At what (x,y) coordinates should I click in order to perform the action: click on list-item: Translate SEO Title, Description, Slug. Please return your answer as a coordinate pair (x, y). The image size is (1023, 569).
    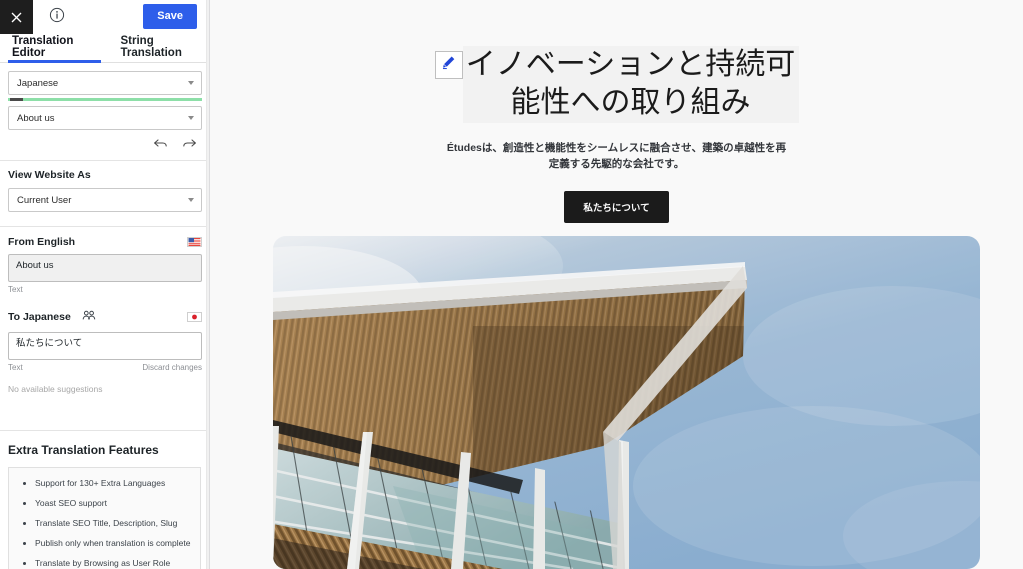
    Looking at the image, I should click on (114, 523).